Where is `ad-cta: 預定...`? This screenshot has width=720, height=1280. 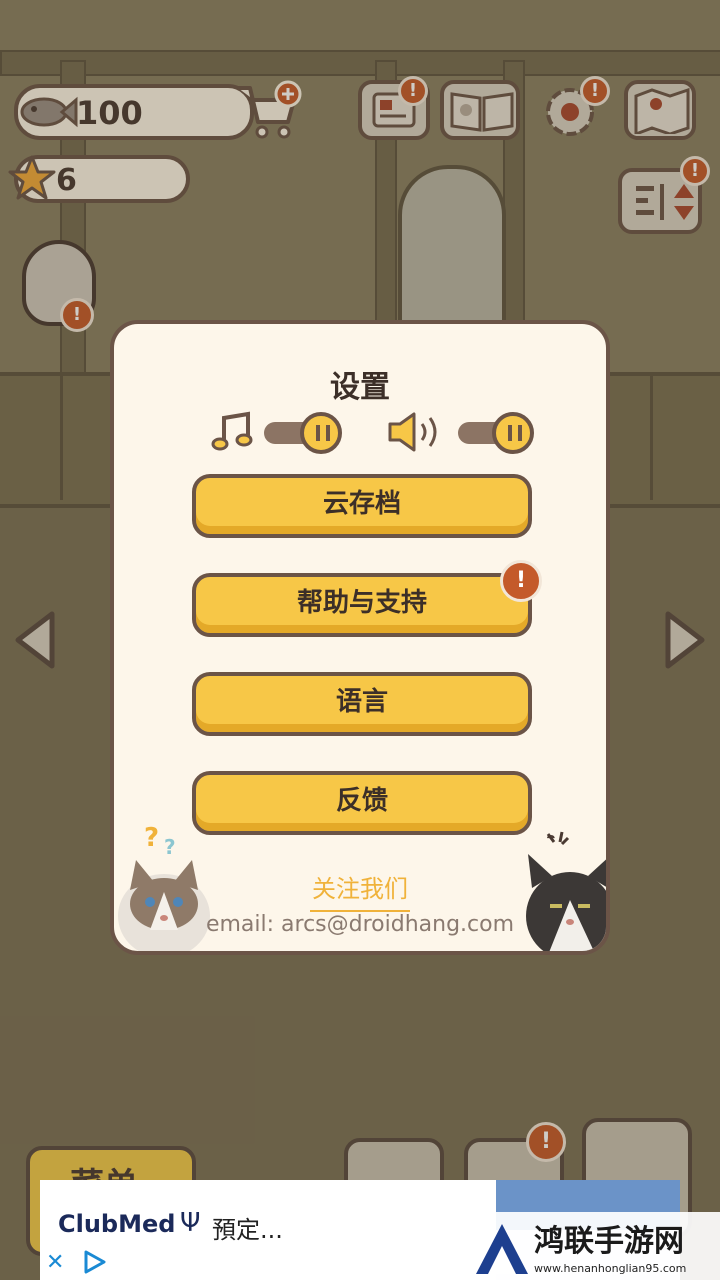 ad-cta: 預定... is located at coordinates (247, 1227).